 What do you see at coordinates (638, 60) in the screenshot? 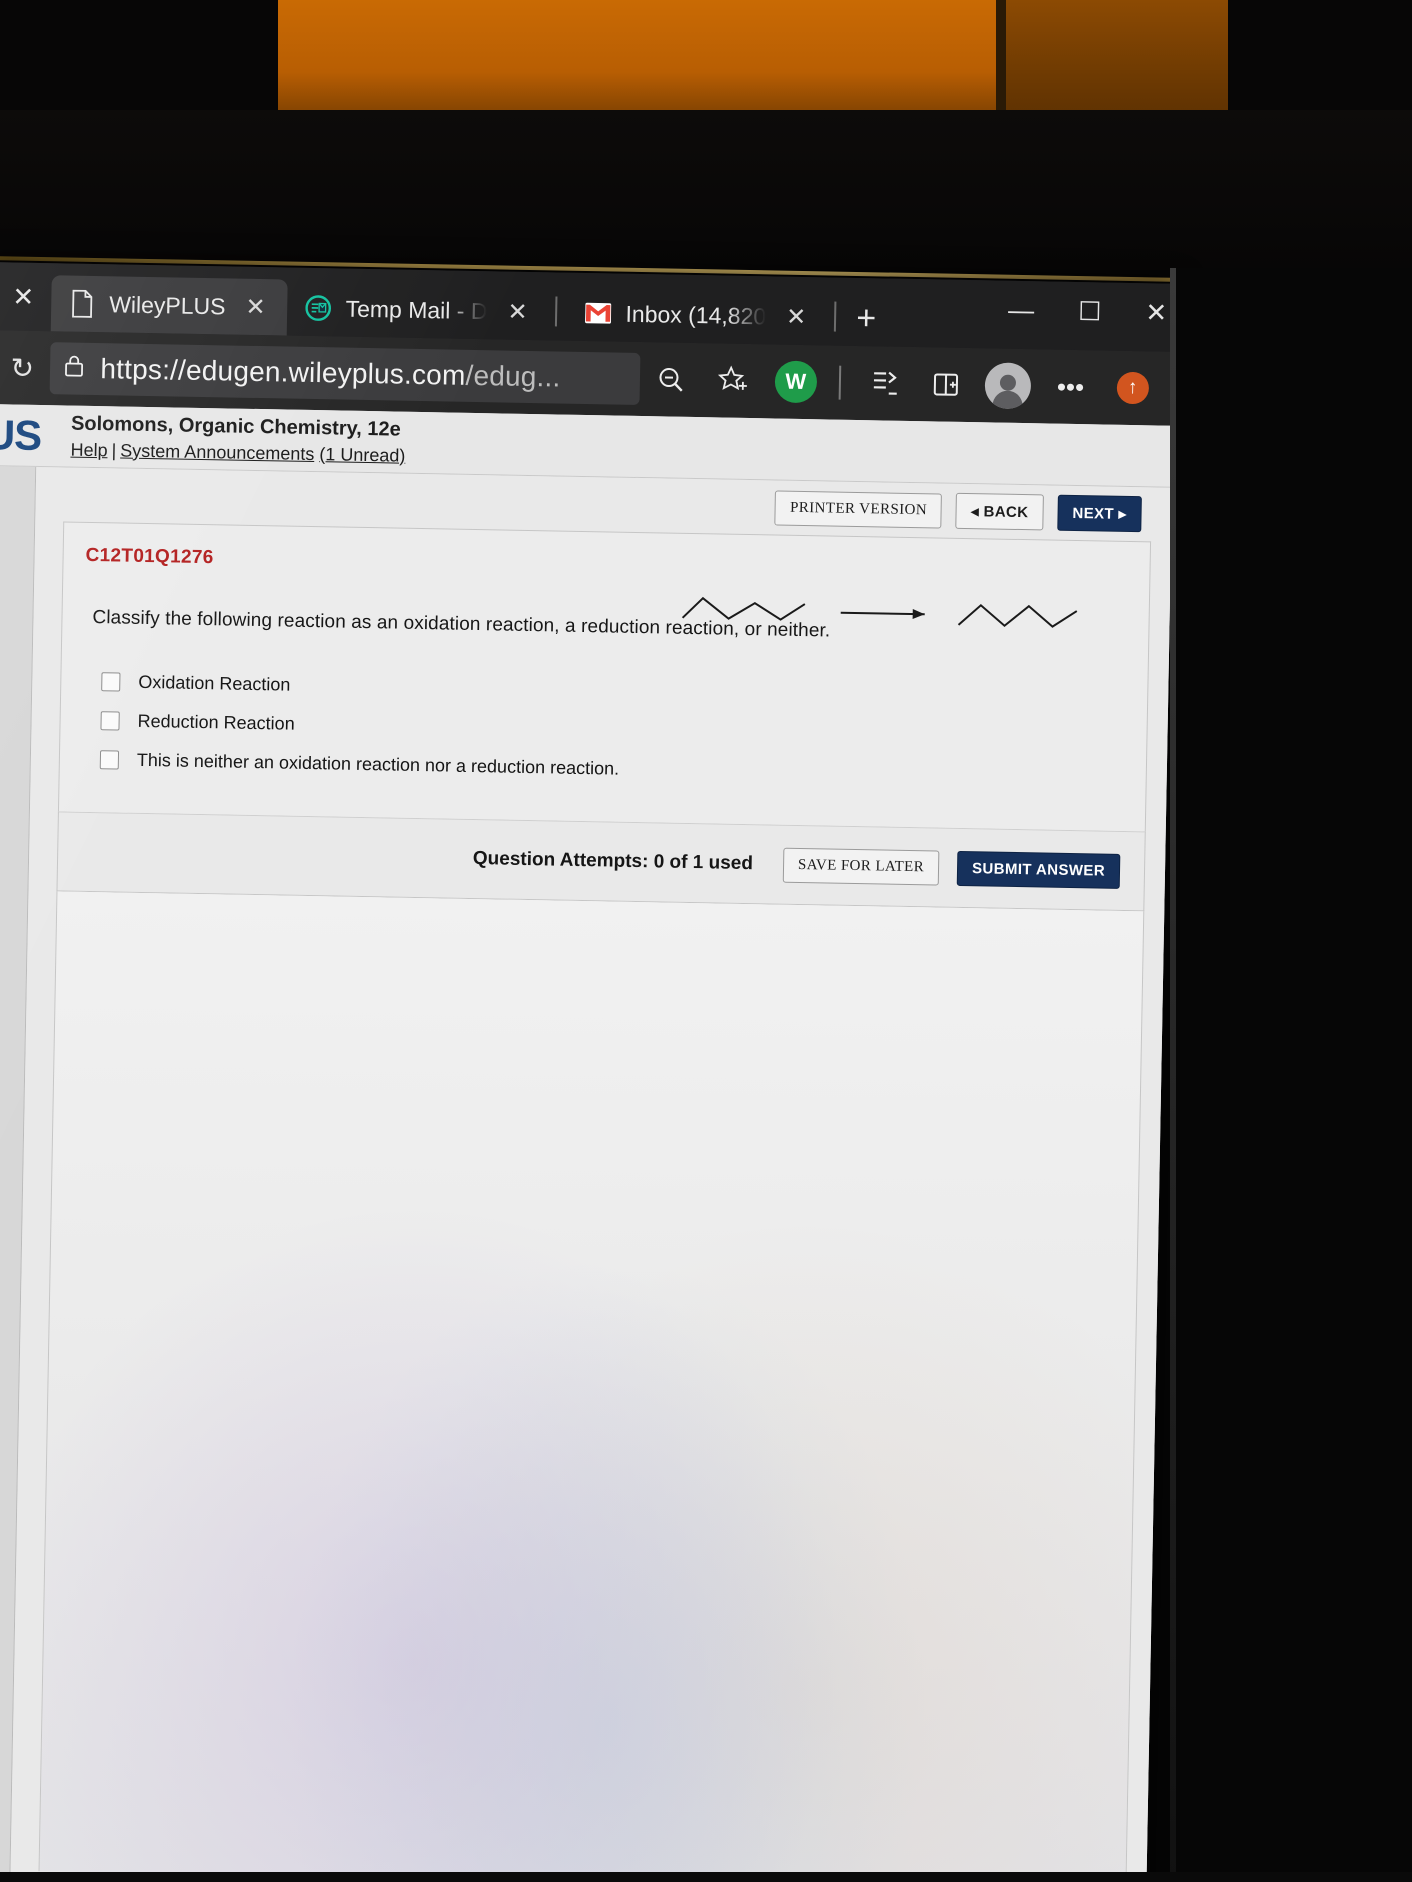
I see `room-orange-wall` at bounding box center [638, 60].